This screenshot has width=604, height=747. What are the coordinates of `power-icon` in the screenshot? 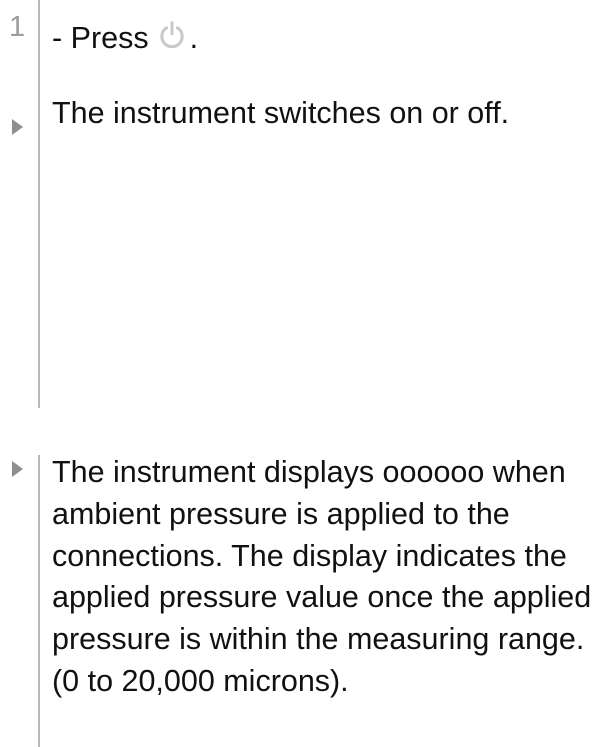 It's located at (172, 39).